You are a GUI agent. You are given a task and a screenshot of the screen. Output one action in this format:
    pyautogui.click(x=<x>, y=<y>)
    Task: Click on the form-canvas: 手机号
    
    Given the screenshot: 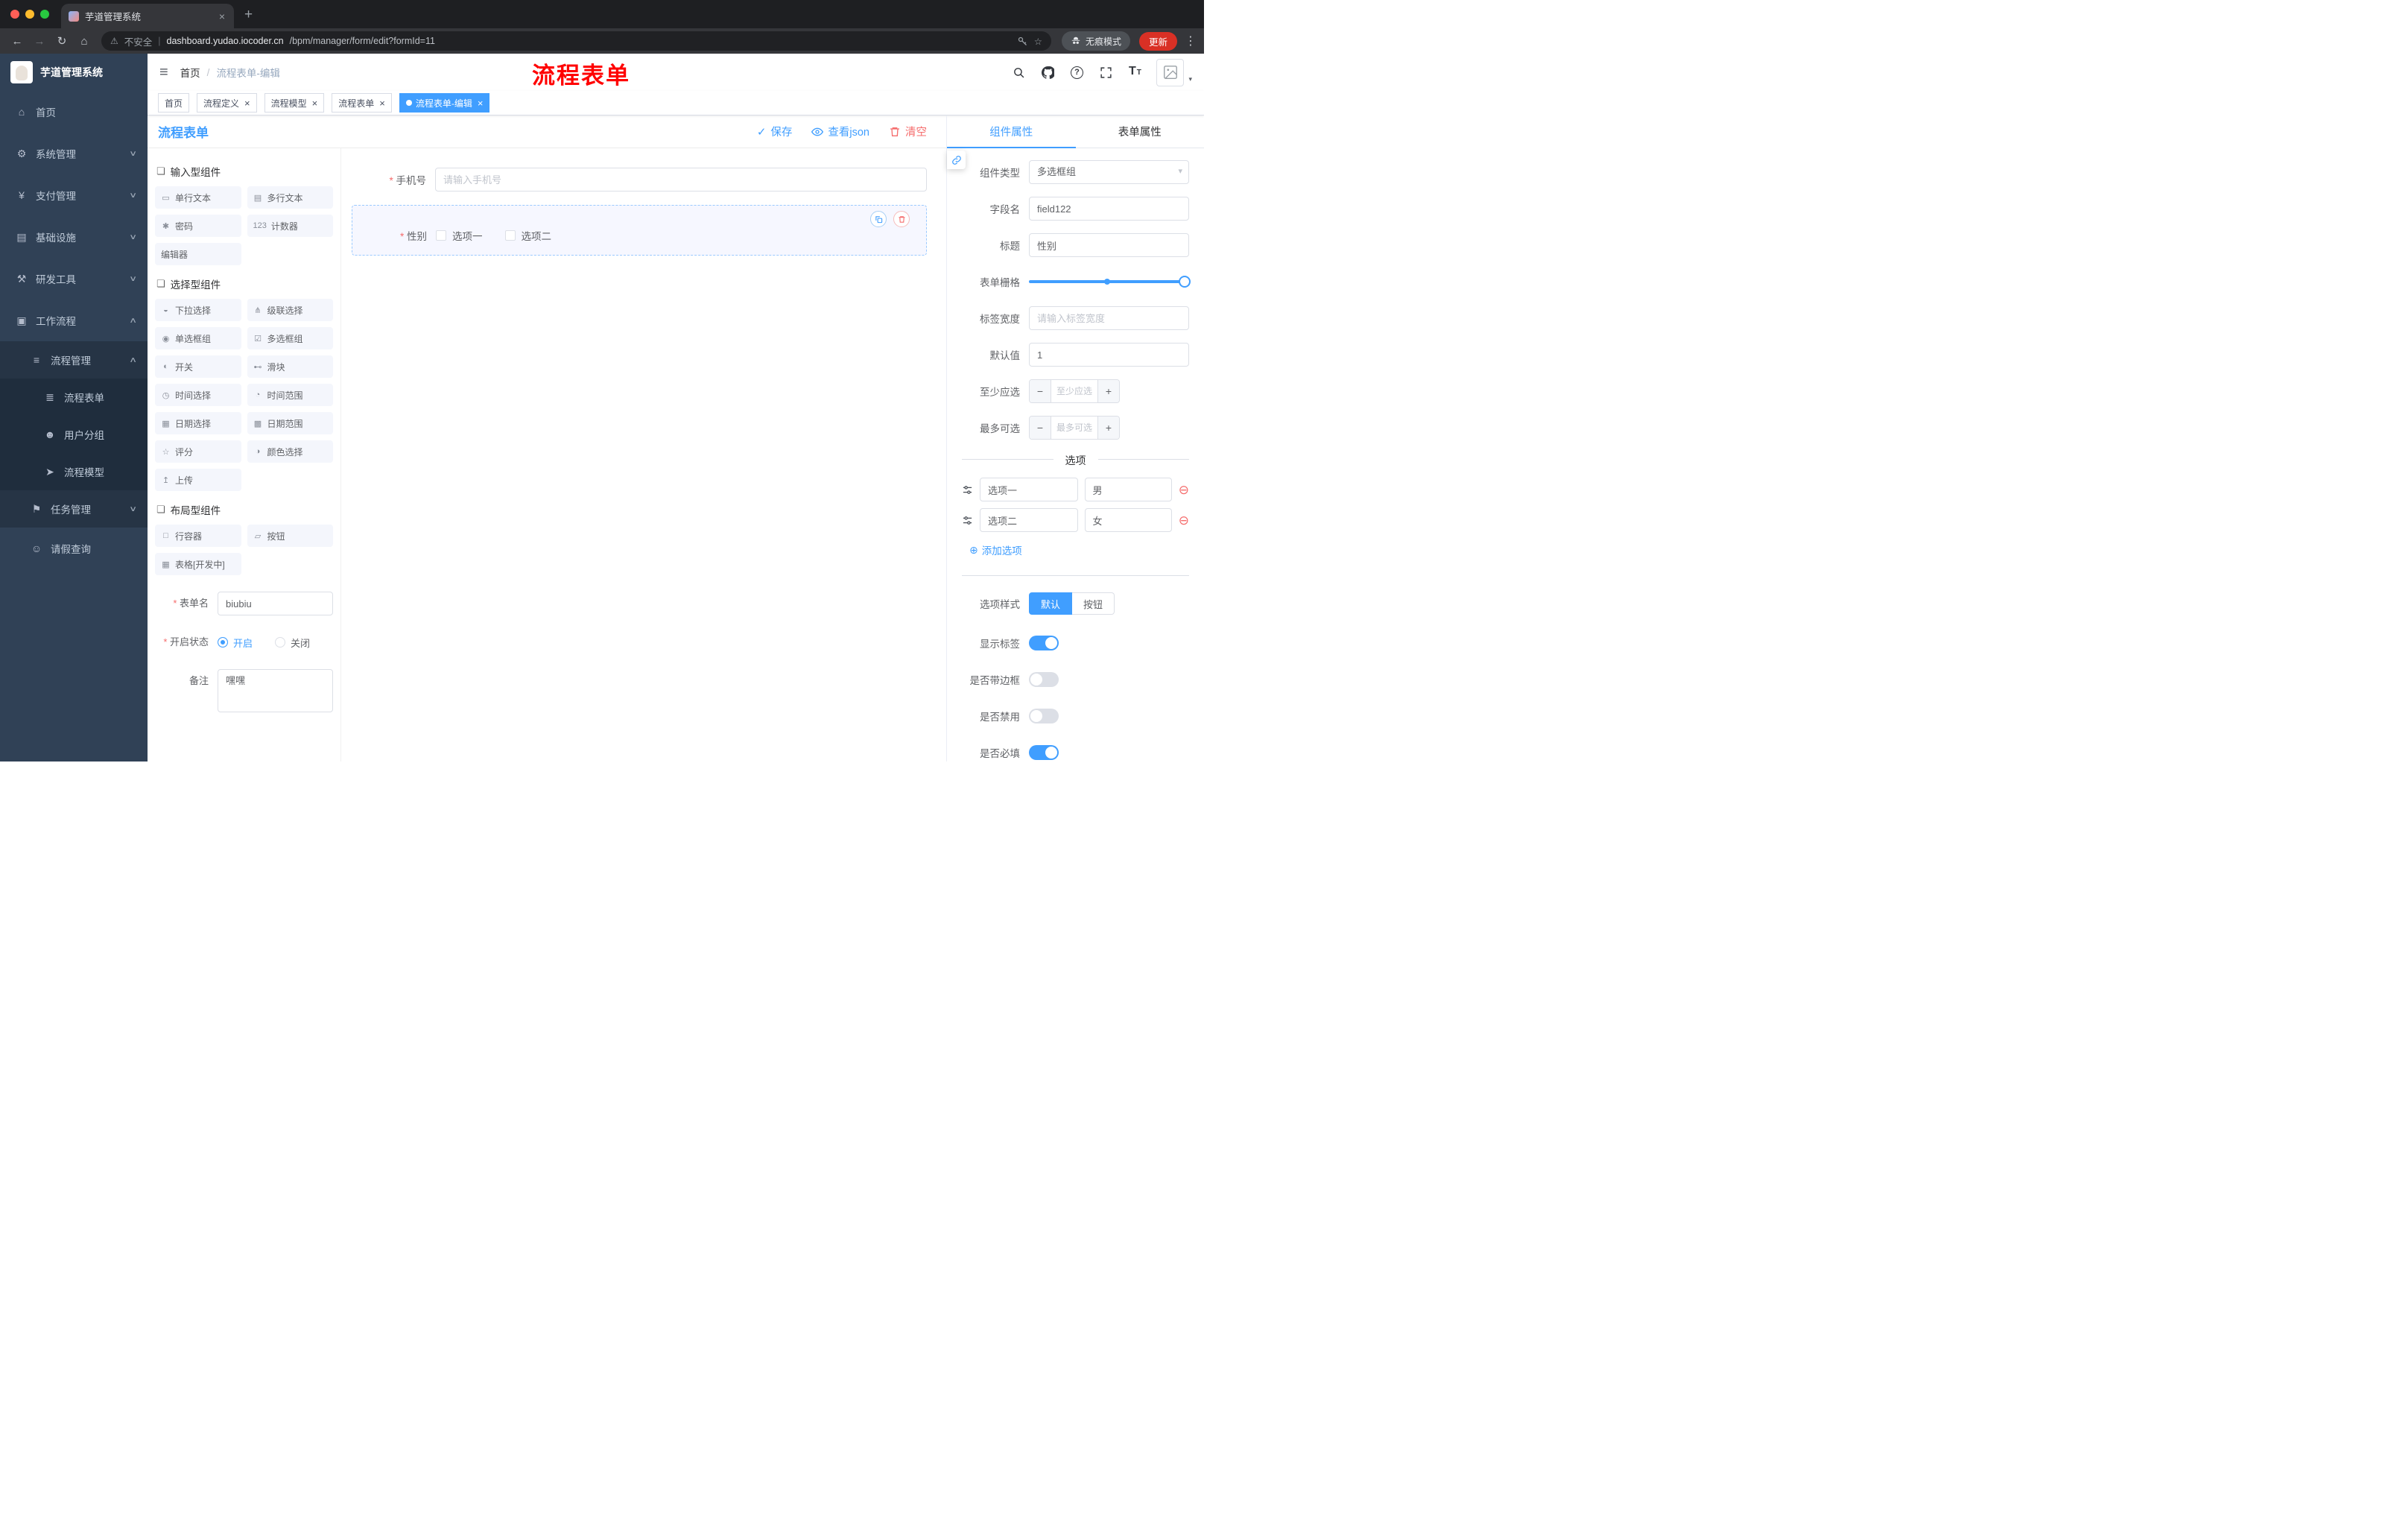 What is the action you would take?
    pyautogui.click(x=643, y=455)
    